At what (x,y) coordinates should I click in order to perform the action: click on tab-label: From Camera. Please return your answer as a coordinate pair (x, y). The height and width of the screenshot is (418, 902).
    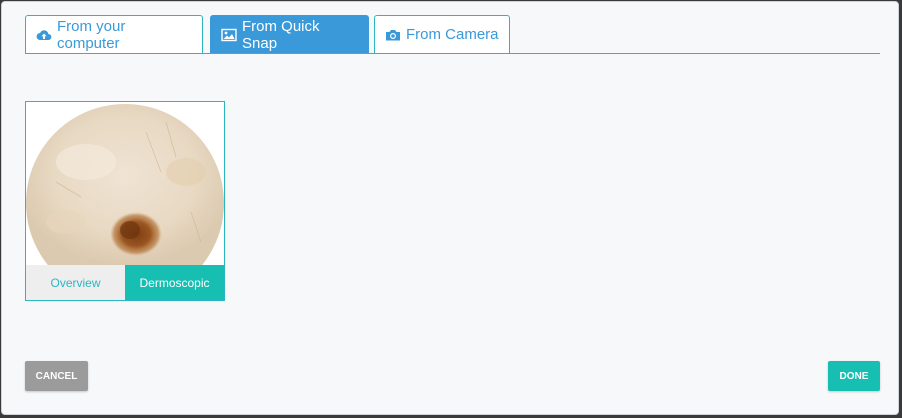
    Looking at the image, I should click on (452, 34).